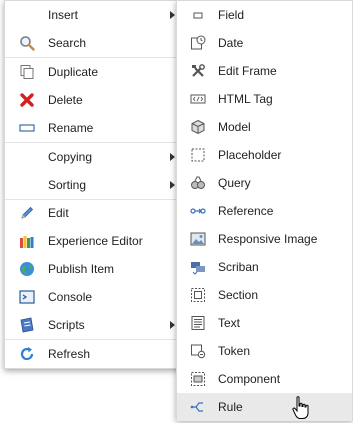 The image size is (353, 423). Describe the element at coordinates (27, 43) in the screenshot. I see `magnifier-icon` at that location.